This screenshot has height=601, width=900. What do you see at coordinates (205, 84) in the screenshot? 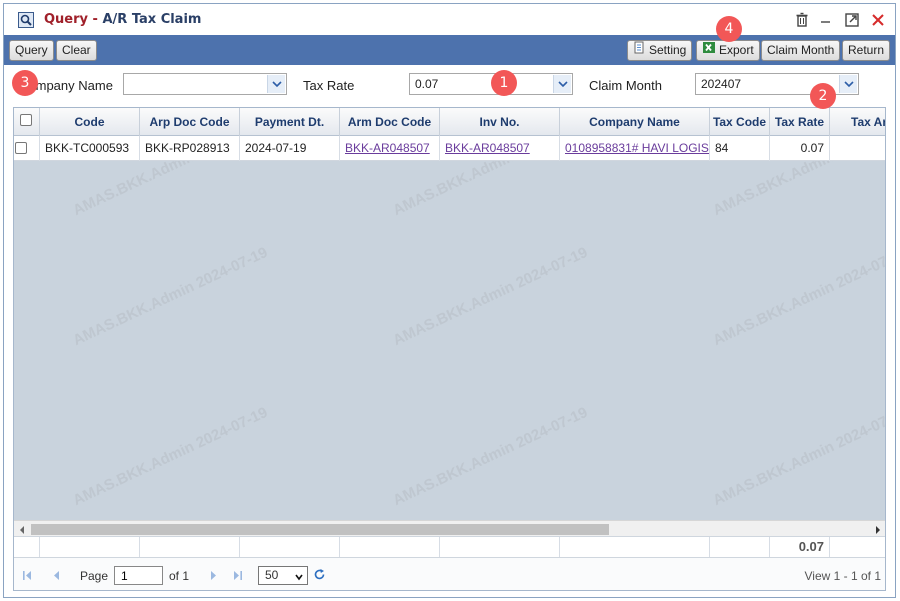
I see `company-name-select` at bounding box center [205, 84].